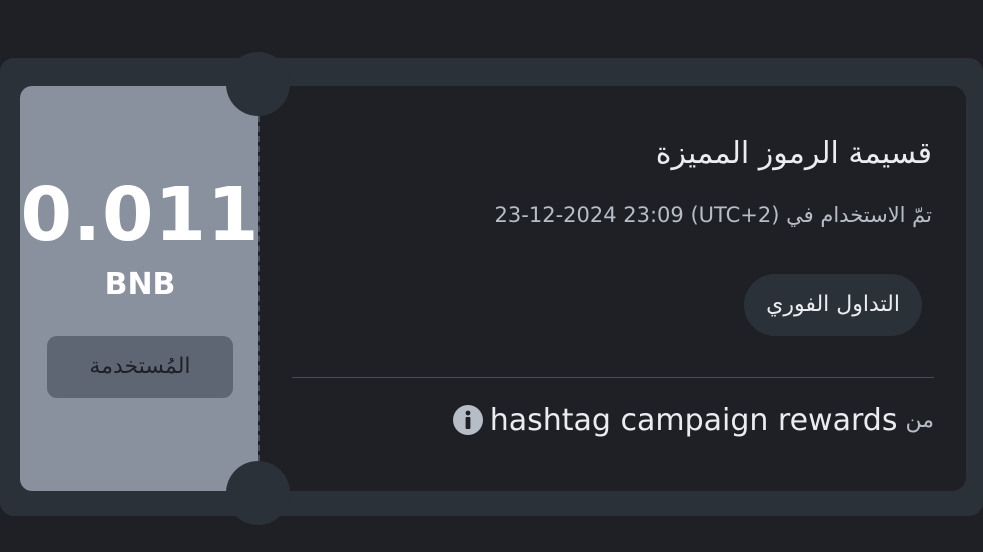  I want to click on voucher-unit: BNB, so click(140, 284).